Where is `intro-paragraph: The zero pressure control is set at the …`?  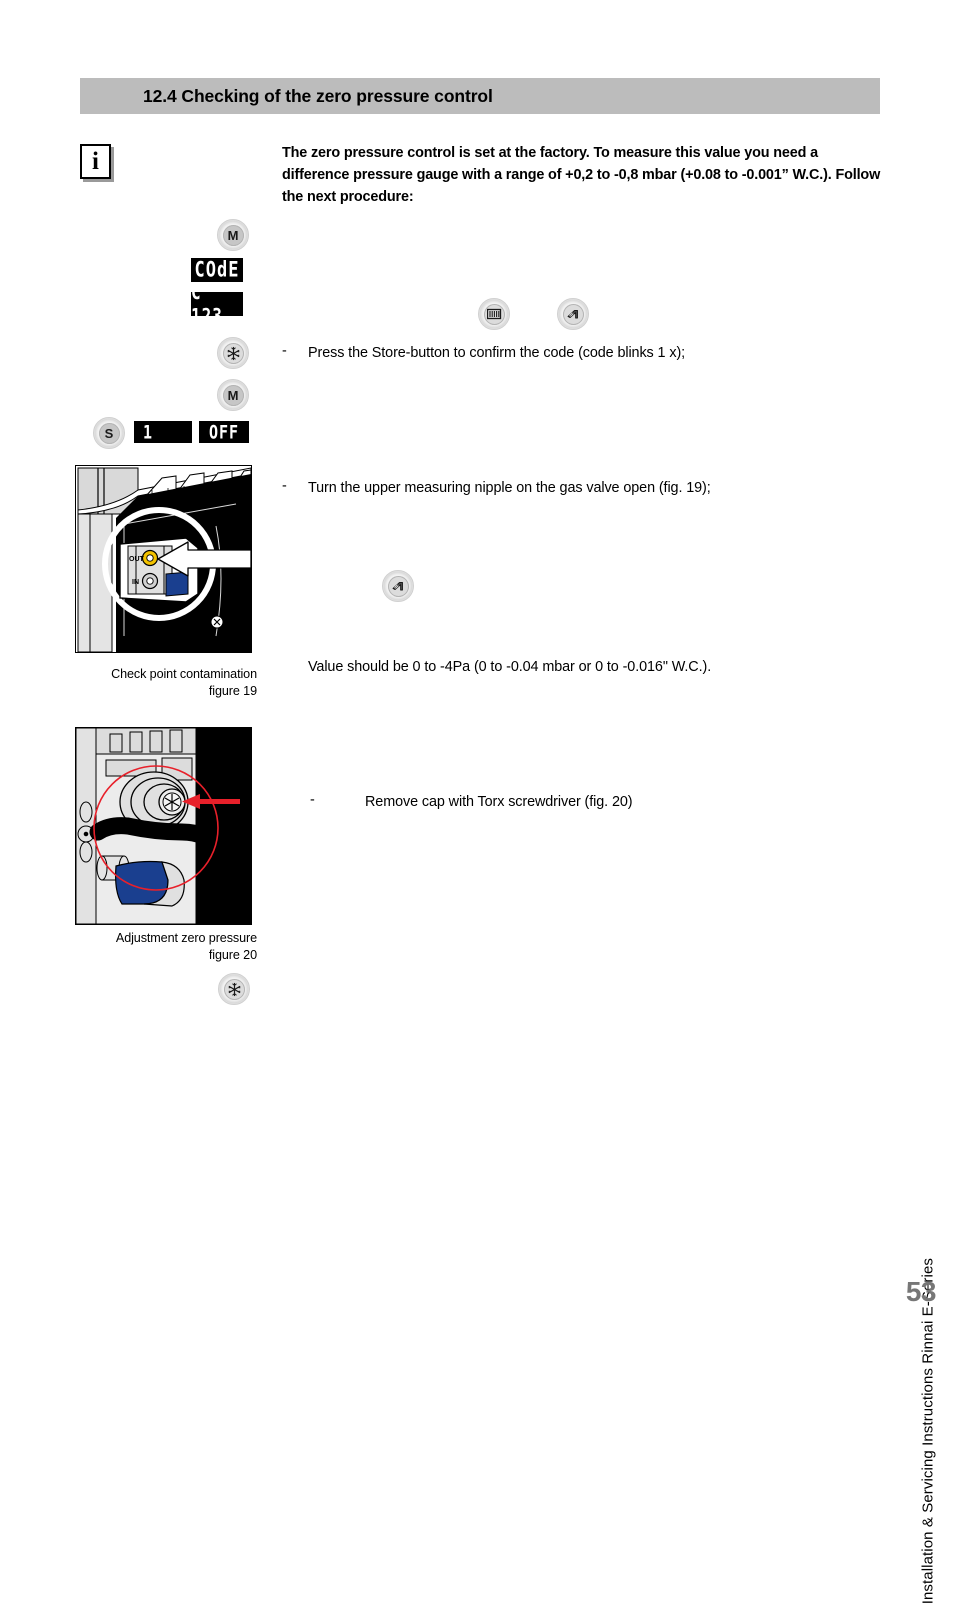
intro-paragraph: The zero pressure control is set at the … is located at coordinates (582, 175).